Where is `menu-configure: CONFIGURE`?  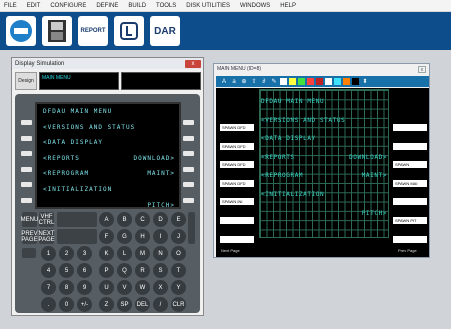
menu-configure: CONFIGURE is located at coordinates (68, 6).